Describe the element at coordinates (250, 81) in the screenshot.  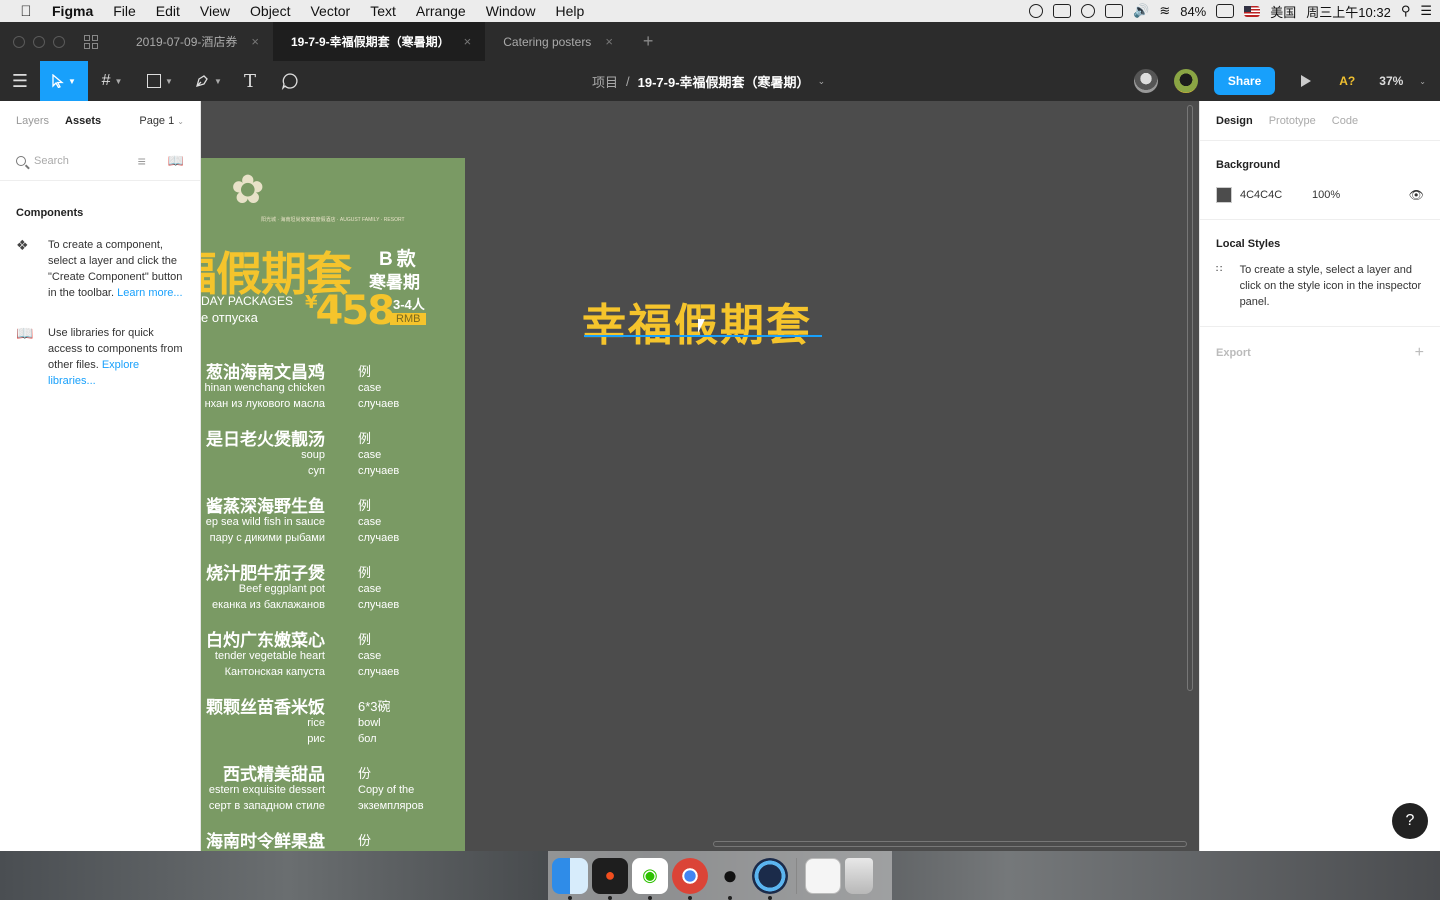
I see `text-tool-button: T` at that location.